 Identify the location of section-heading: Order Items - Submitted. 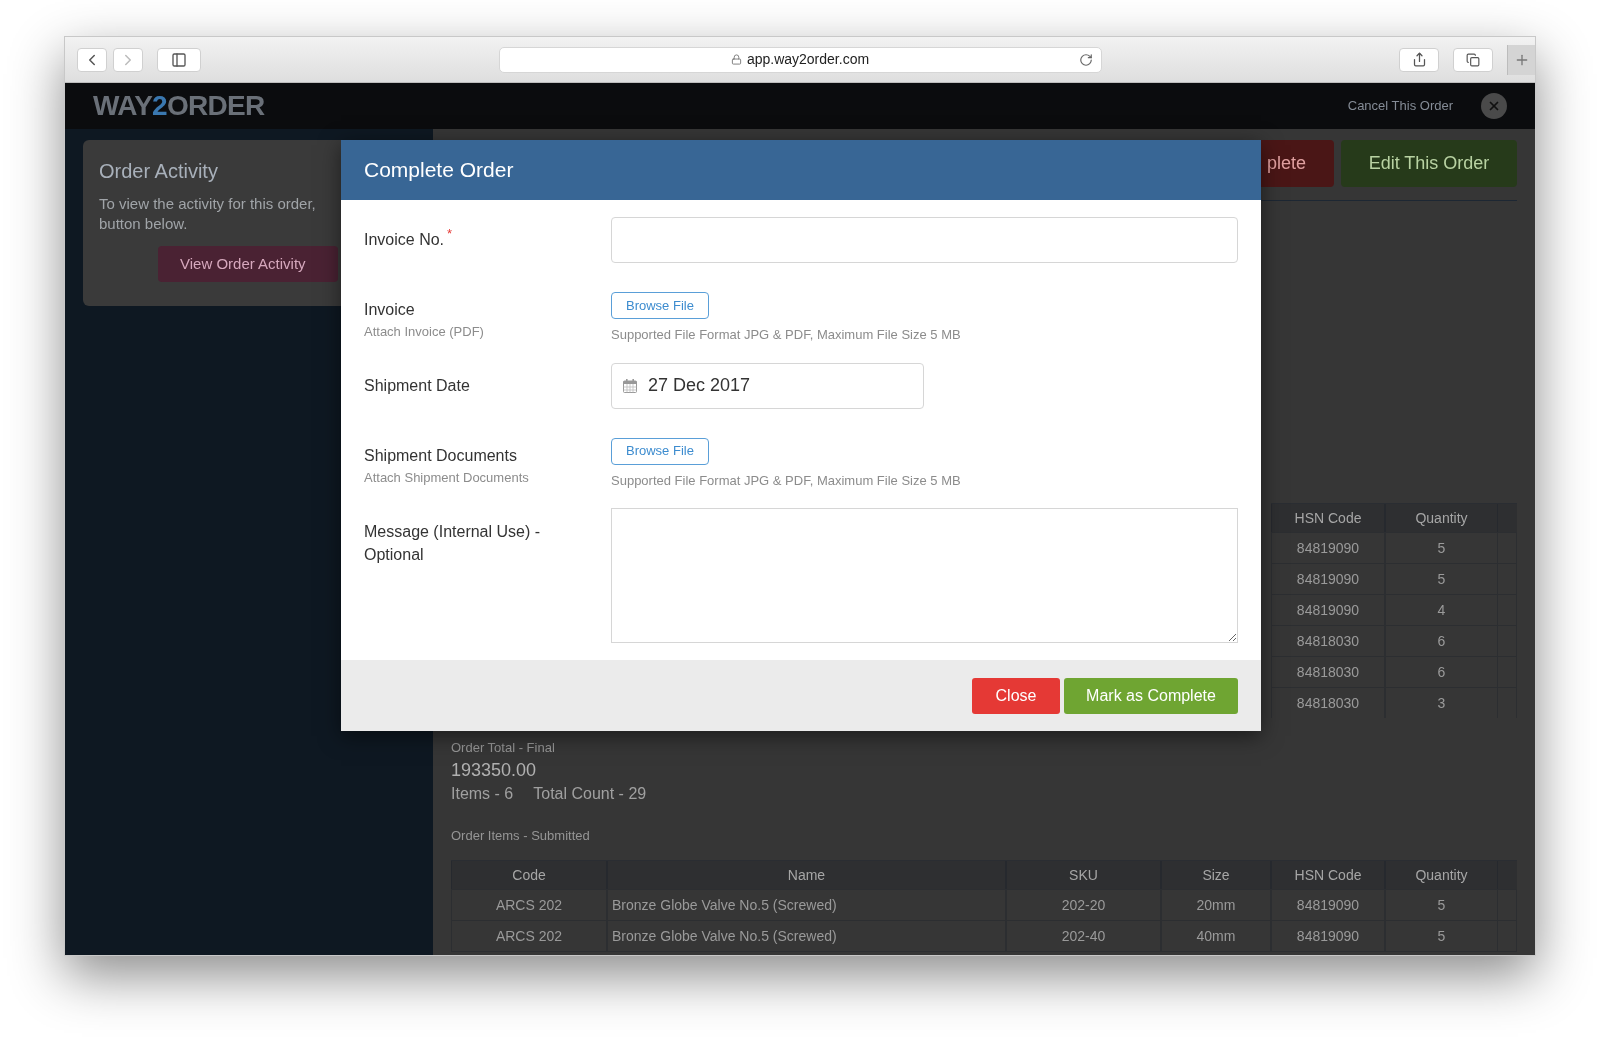
(520, 835).